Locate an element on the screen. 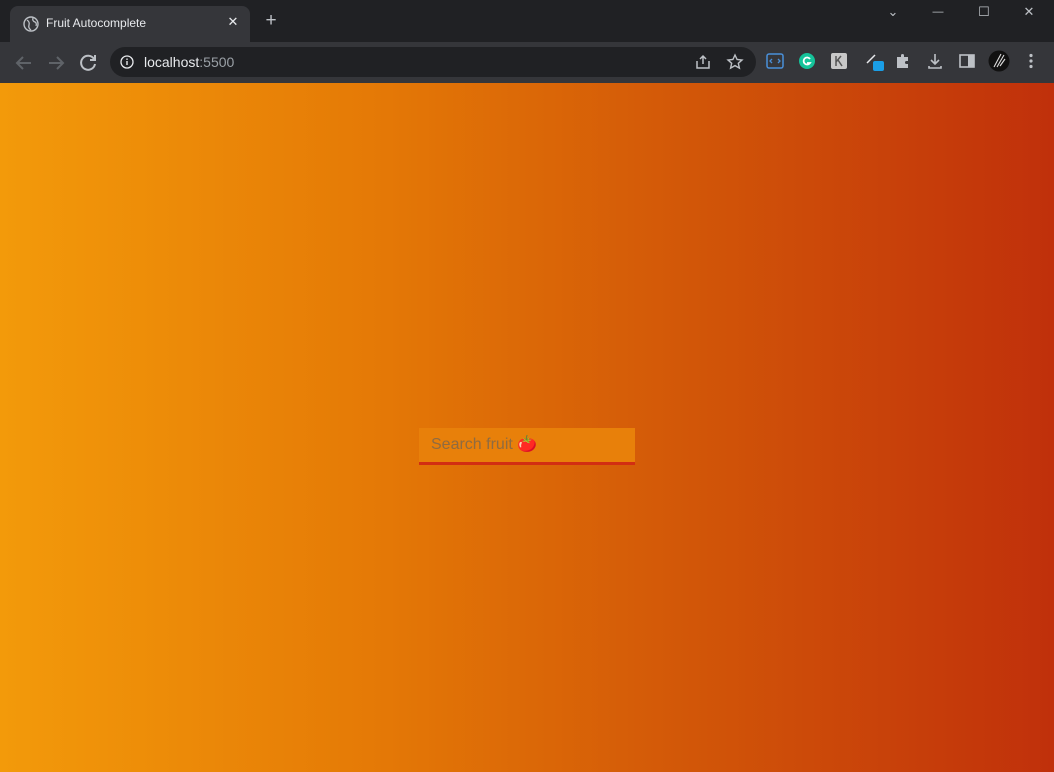 The width and height of the screenshot is (1054, 772). maximize-button: ☐ is located at coordinates (984, 13).